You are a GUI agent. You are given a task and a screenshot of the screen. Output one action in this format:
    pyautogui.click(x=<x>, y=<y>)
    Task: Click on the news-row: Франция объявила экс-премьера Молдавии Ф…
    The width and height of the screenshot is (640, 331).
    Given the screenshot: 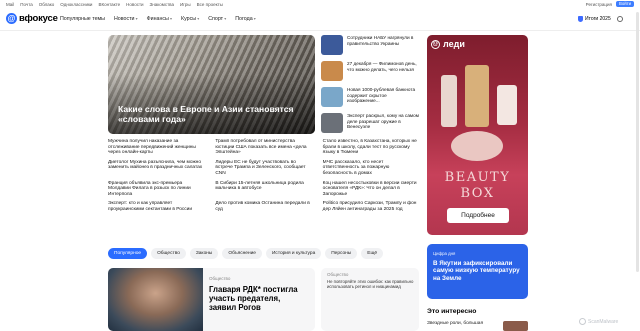 What is the action you would take?
    pyautogui.click(x=263, y=189)
    